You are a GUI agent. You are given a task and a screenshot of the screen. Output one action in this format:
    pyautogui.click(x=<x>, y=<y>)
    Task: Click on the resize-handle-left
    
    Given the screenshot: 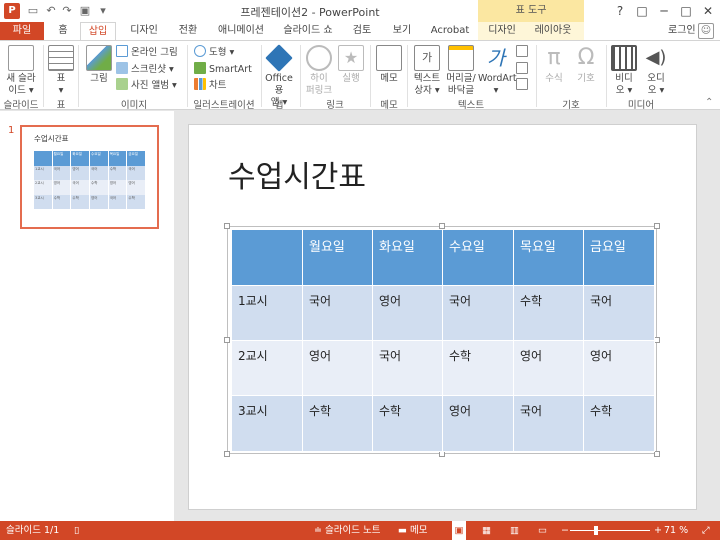 What is the action you would take?
    pyautogui.click(x=227, y=340)
    